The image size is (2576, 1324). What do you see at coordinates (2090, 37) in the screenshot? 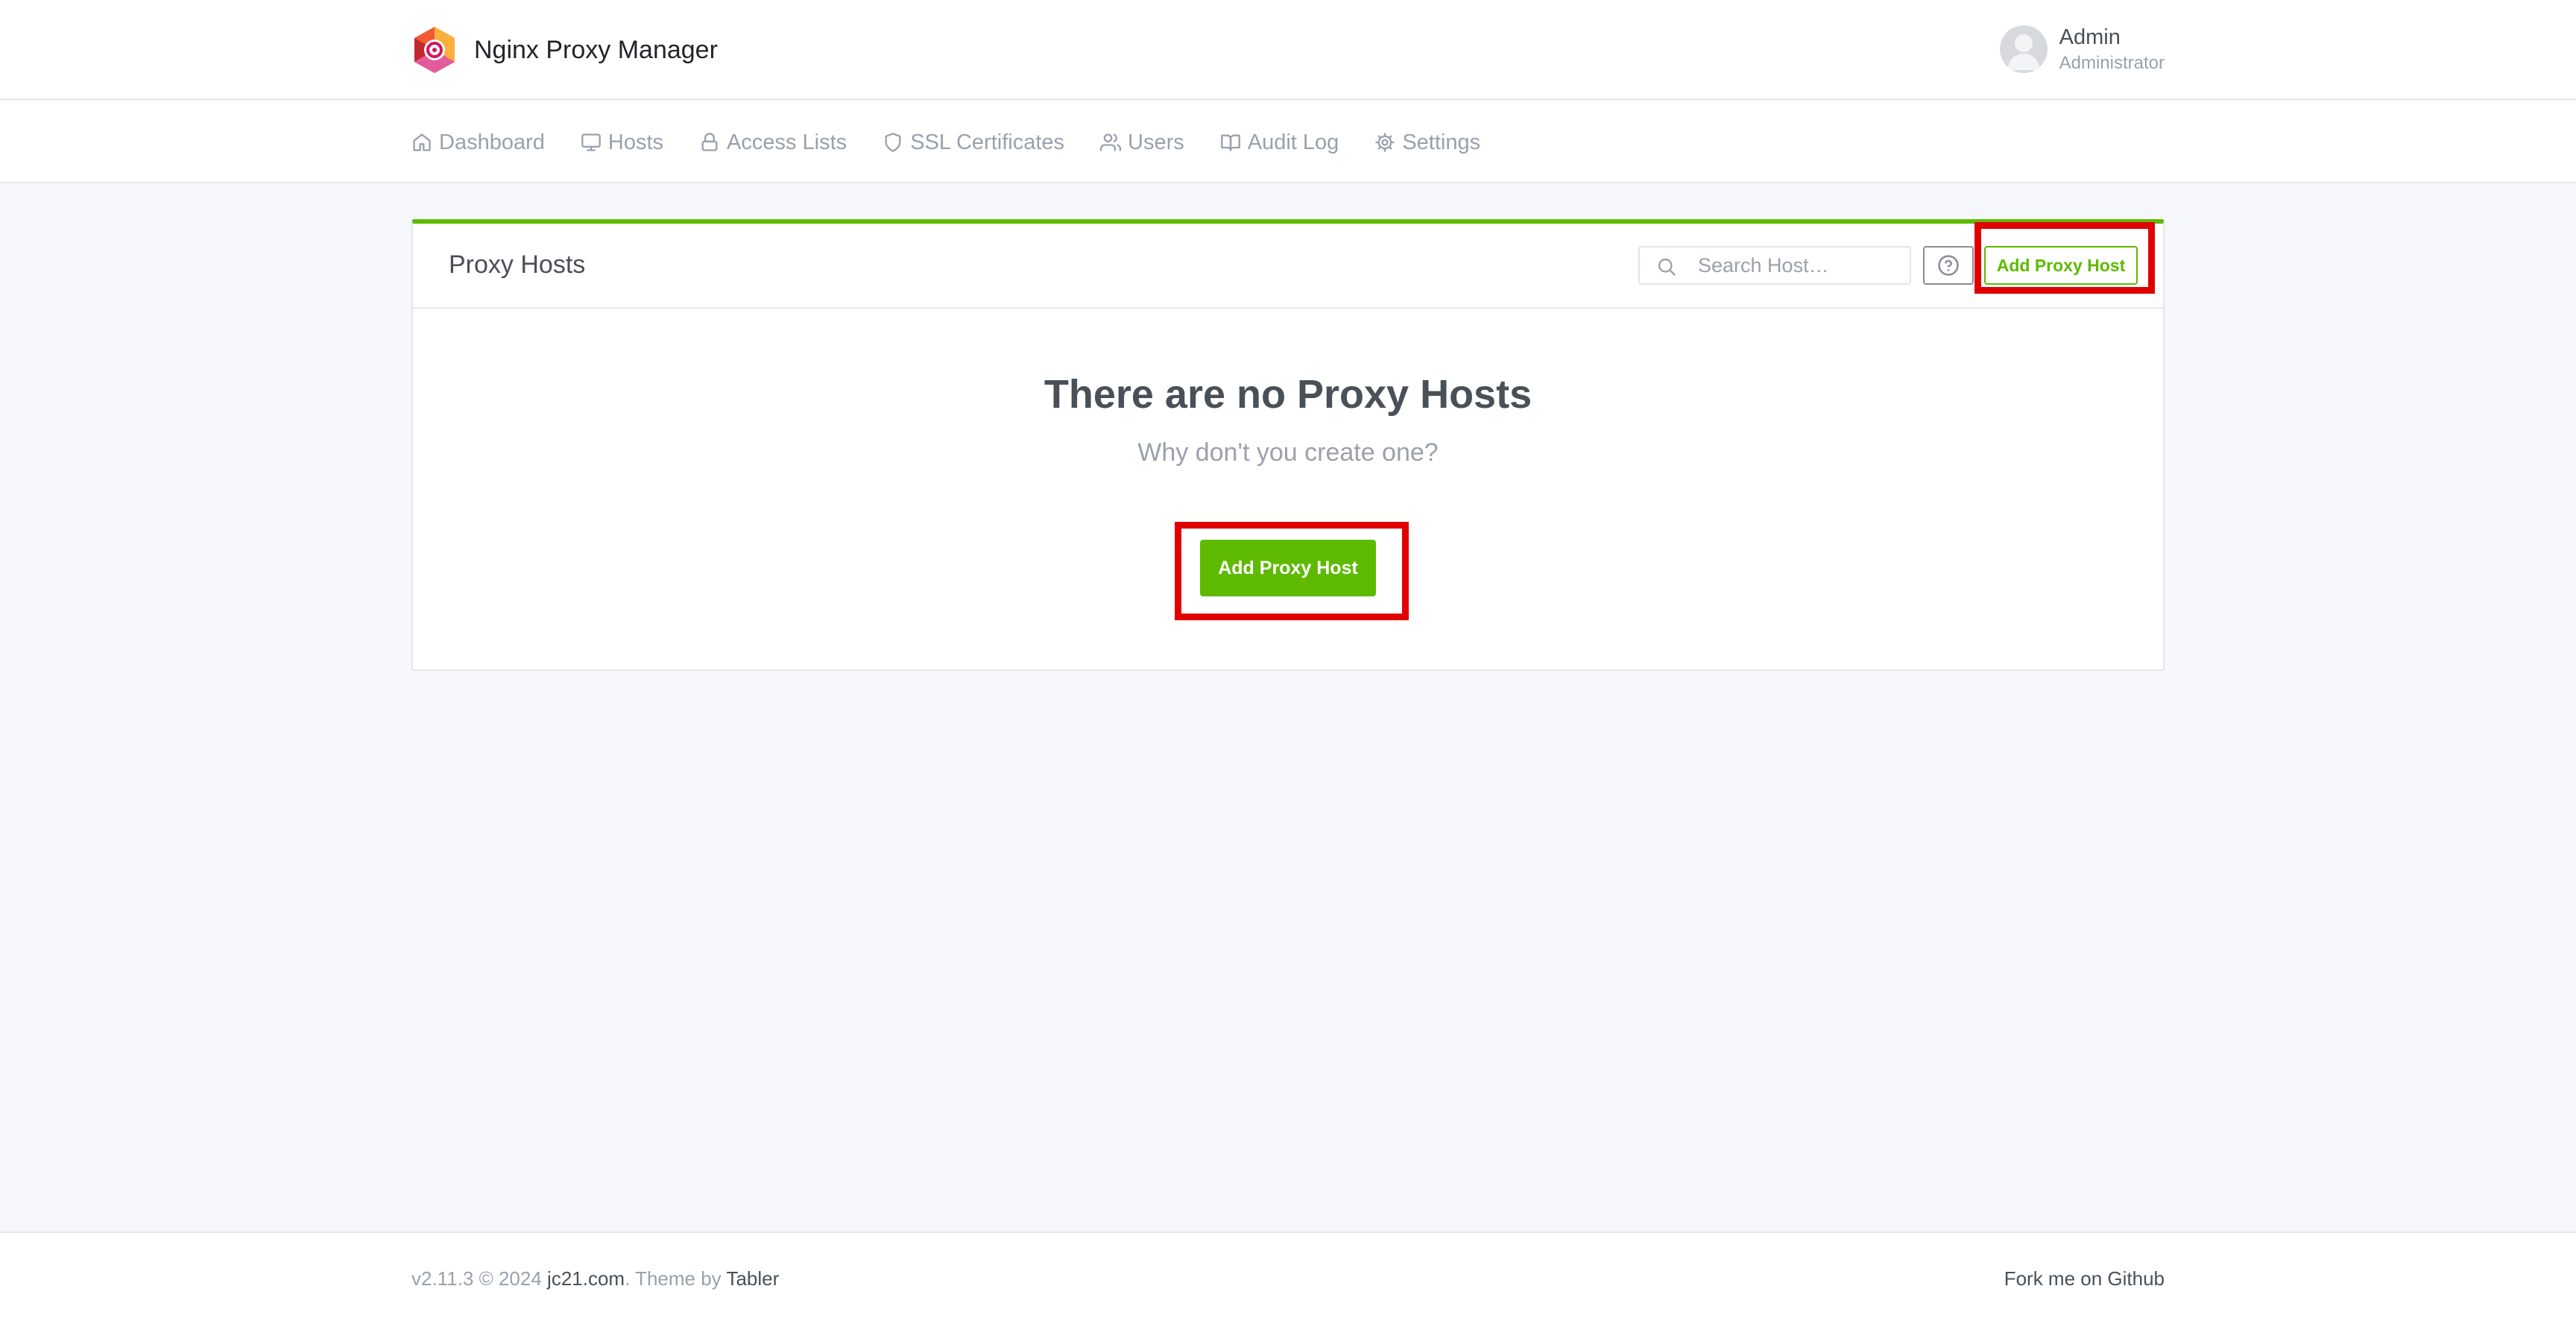
I see `user-name: Admin` at bounding box center [2090, 37].